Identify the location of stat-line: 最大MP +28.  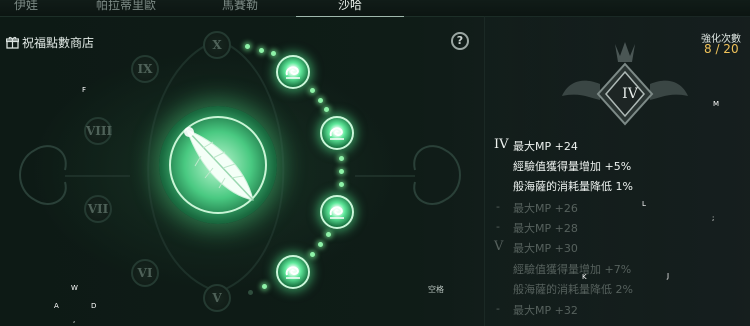
(545, 228).